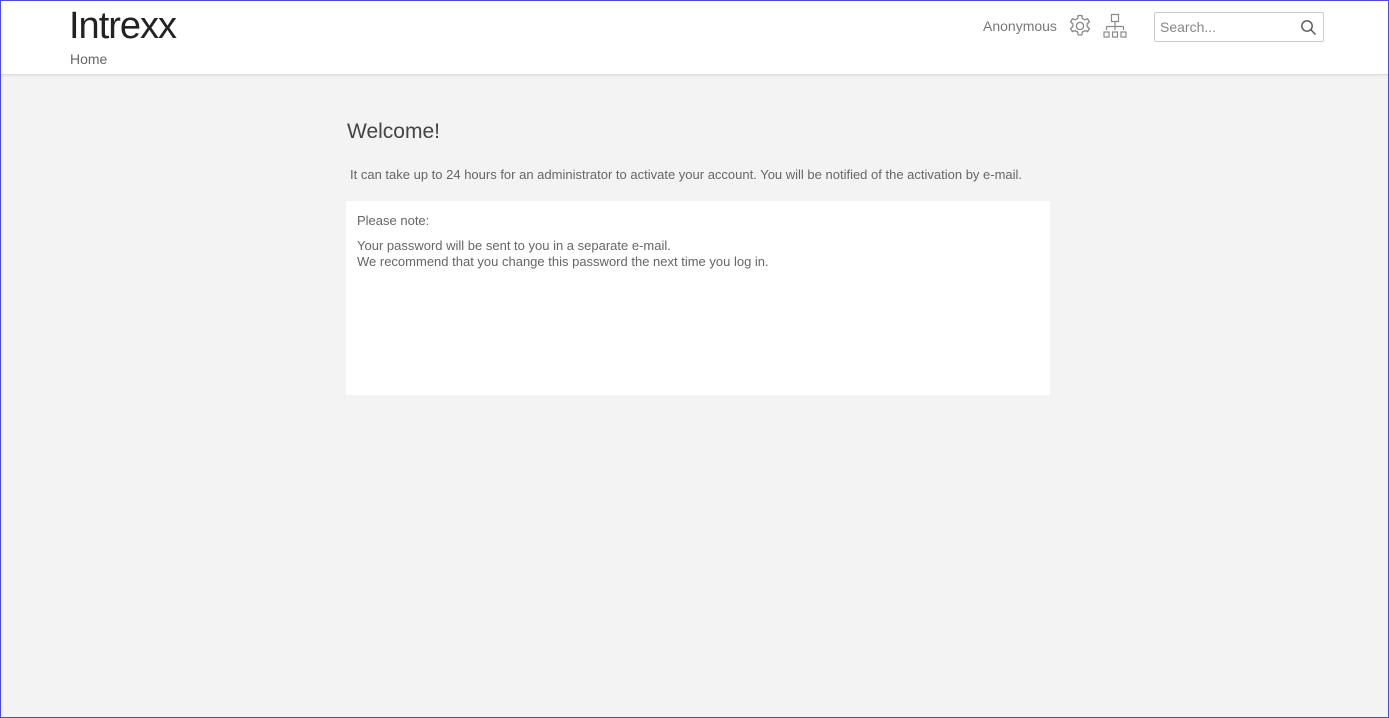 The height and width of the screenshot is (718, 1389). Describe the element at coordinates (694, 37) in the screenshot. I see `top-header: Intrexx Home Anonymous` at that location.